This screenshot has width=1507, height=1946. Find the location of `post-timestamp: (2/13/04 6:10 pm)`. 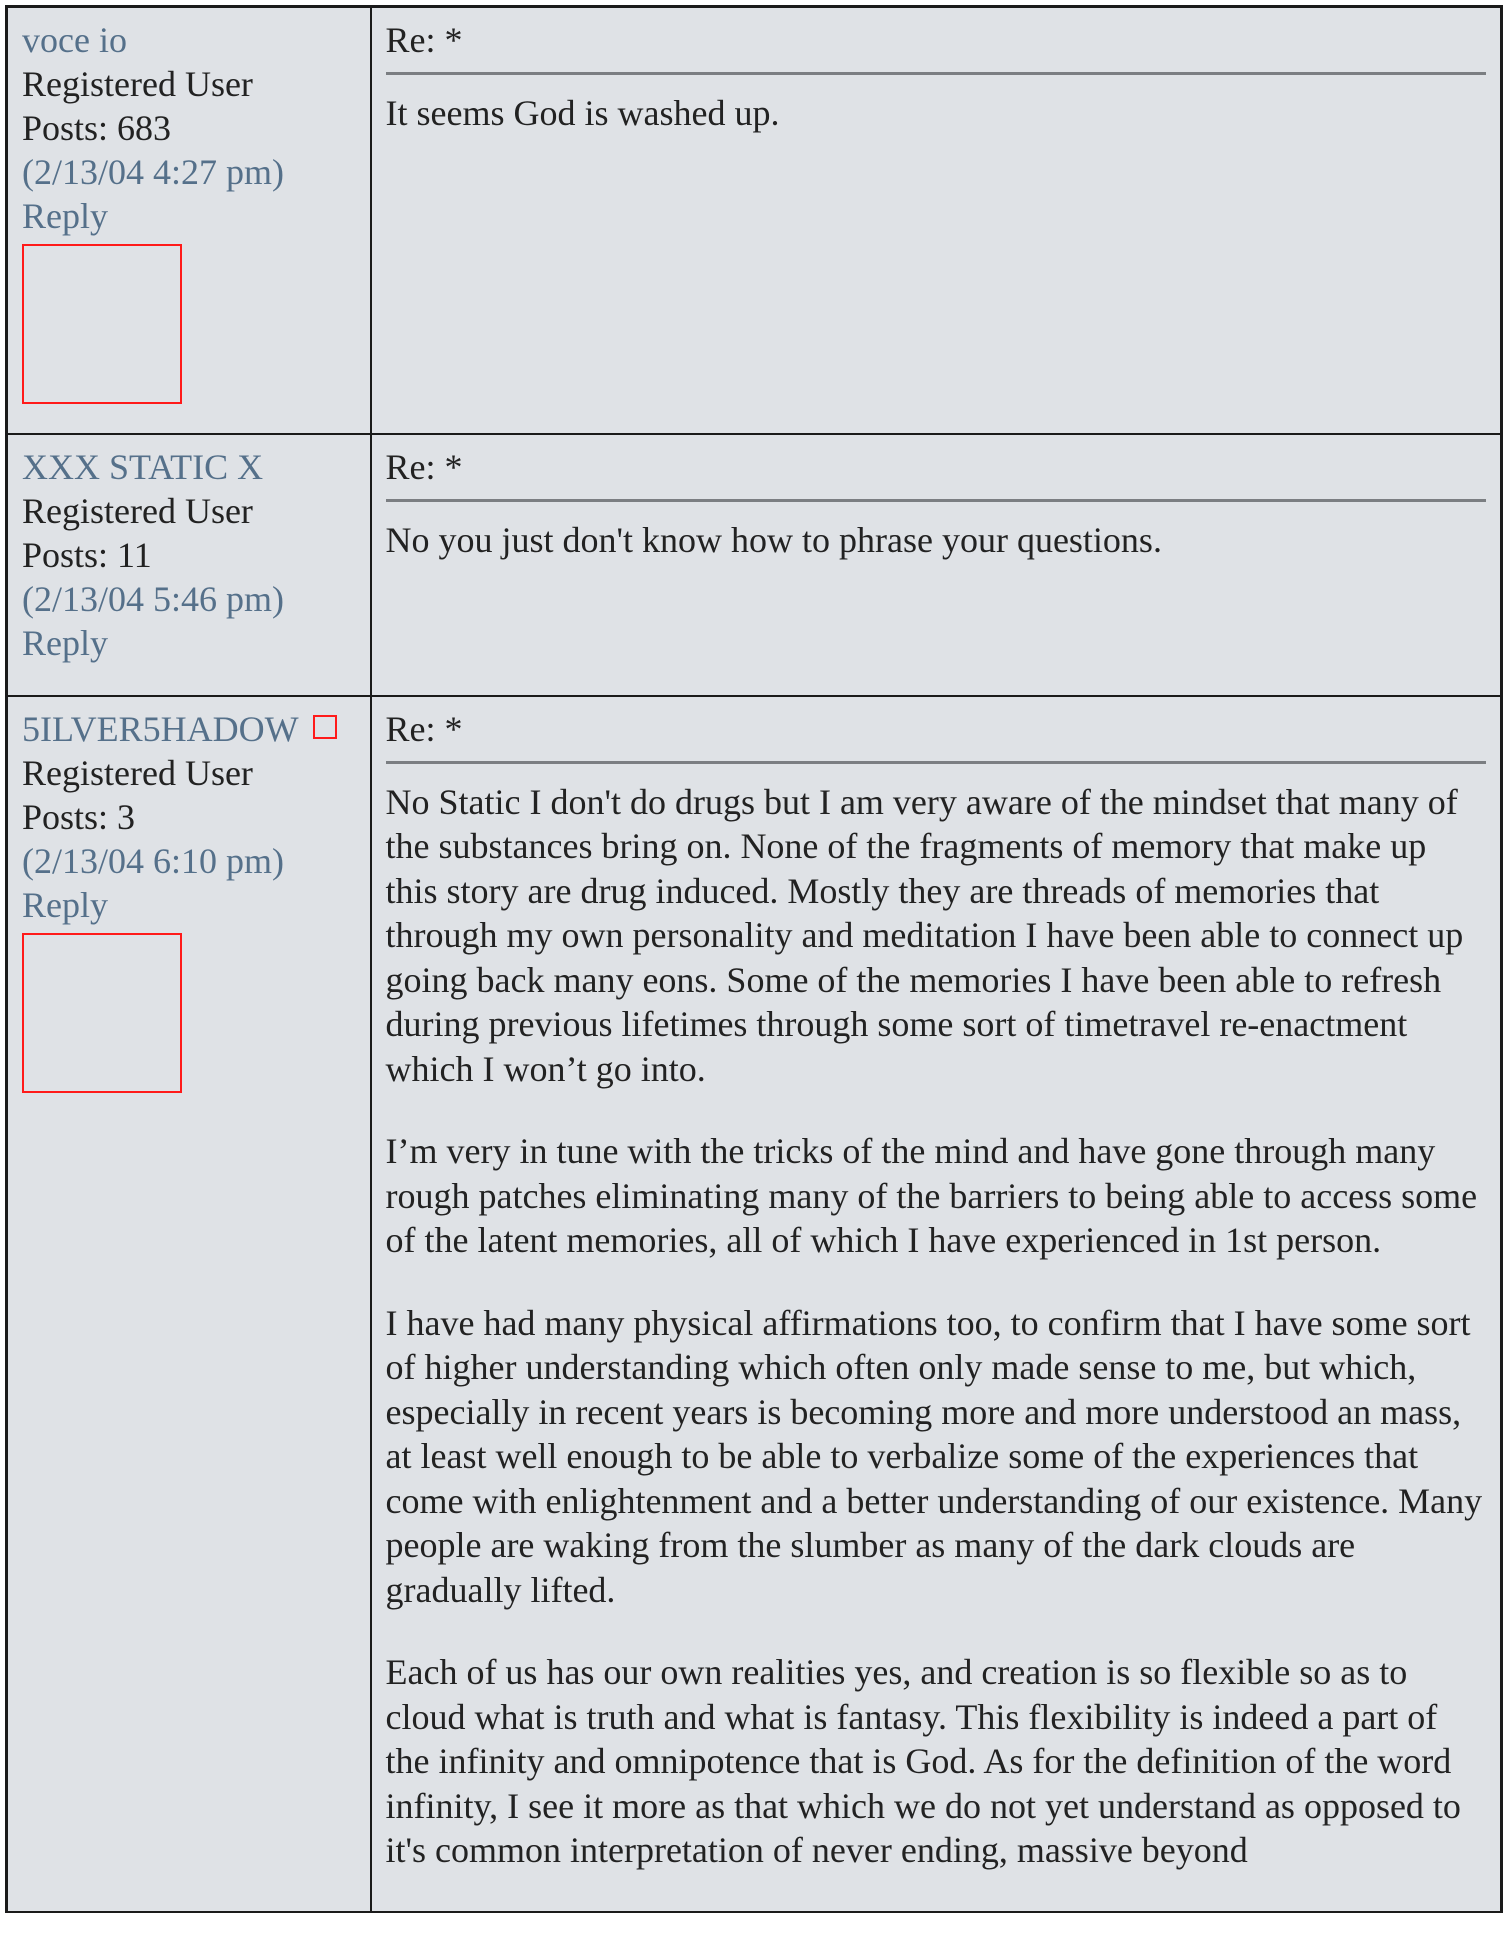

post-timestamp: (2/13/04 6:10 pm) is located at coordinates (153, 860).